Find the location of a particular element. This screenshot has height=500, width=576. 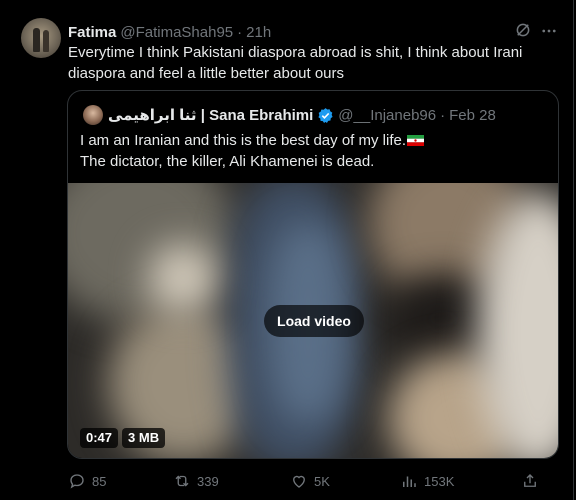

video-badges: 0:47 3 MB is located at coordinates (123, 438).